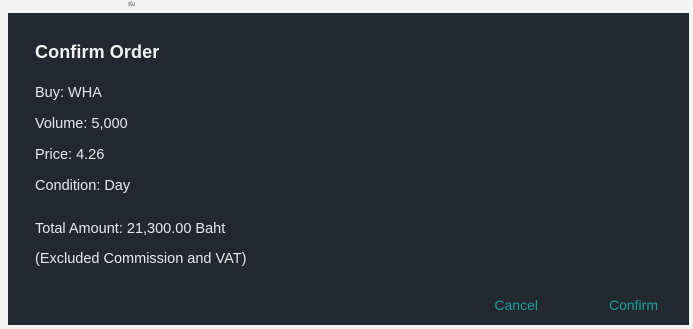 Image resolution: width=693 pixels, height=329 pixels. What do you see at coordinates (70, 155) in the screenshot?
I see `price-detail: Price: 4.26` at bounding box center [70, 155].